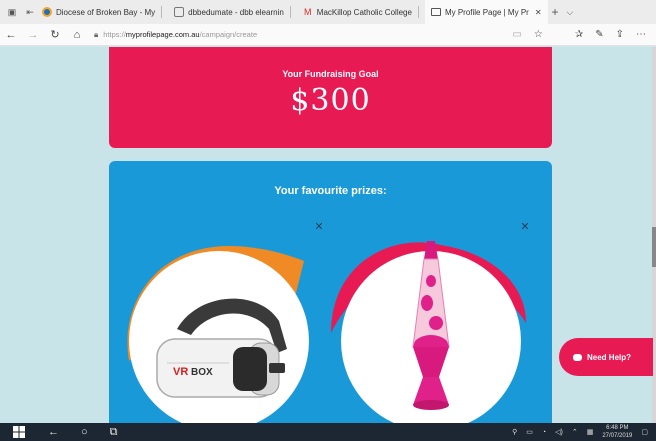 The height and width of the screenshot is (441, 656). Describe the element at coordinates (590, 432) in the screenshot. I see `keyboard-icon: ▦` at that location.